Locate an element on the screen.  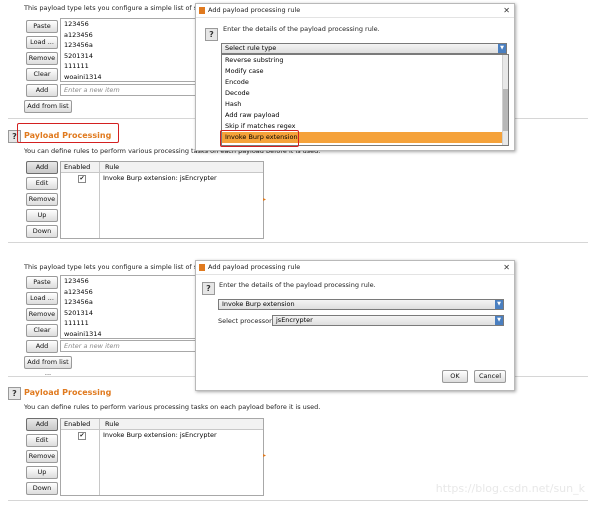
separator is located at coordinates (296, 251).